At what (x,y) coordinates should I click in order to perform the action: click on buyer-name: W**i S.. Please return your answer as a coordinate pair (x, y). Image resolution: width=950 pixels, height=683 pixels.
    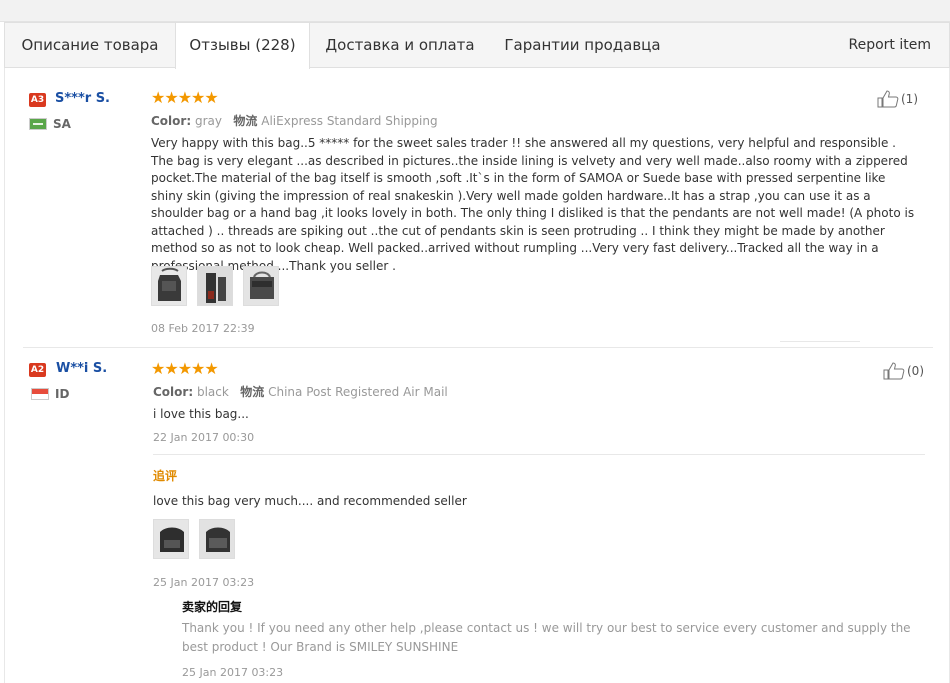
    Looking at the image, I should click on (81, 368).